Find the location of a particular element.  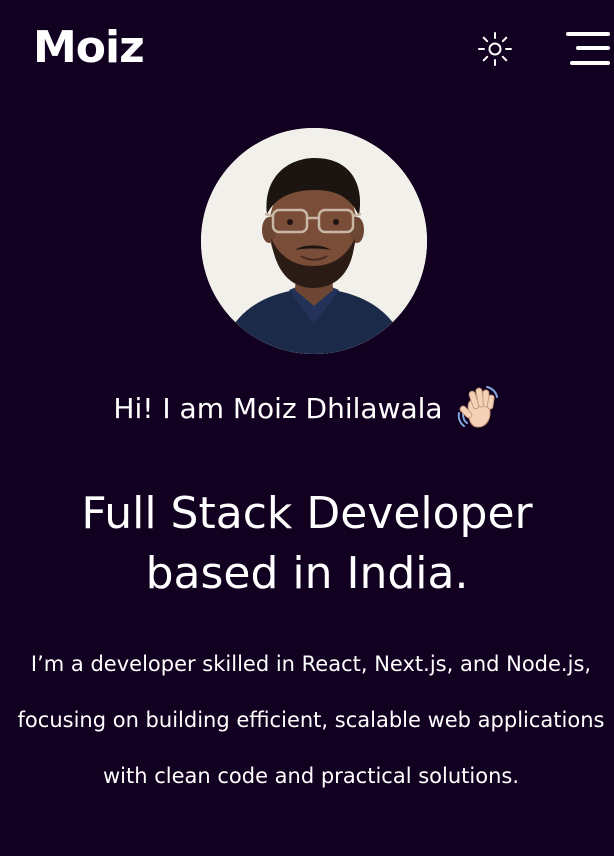

waving-hand-icon is located at coordinates (477, 407).